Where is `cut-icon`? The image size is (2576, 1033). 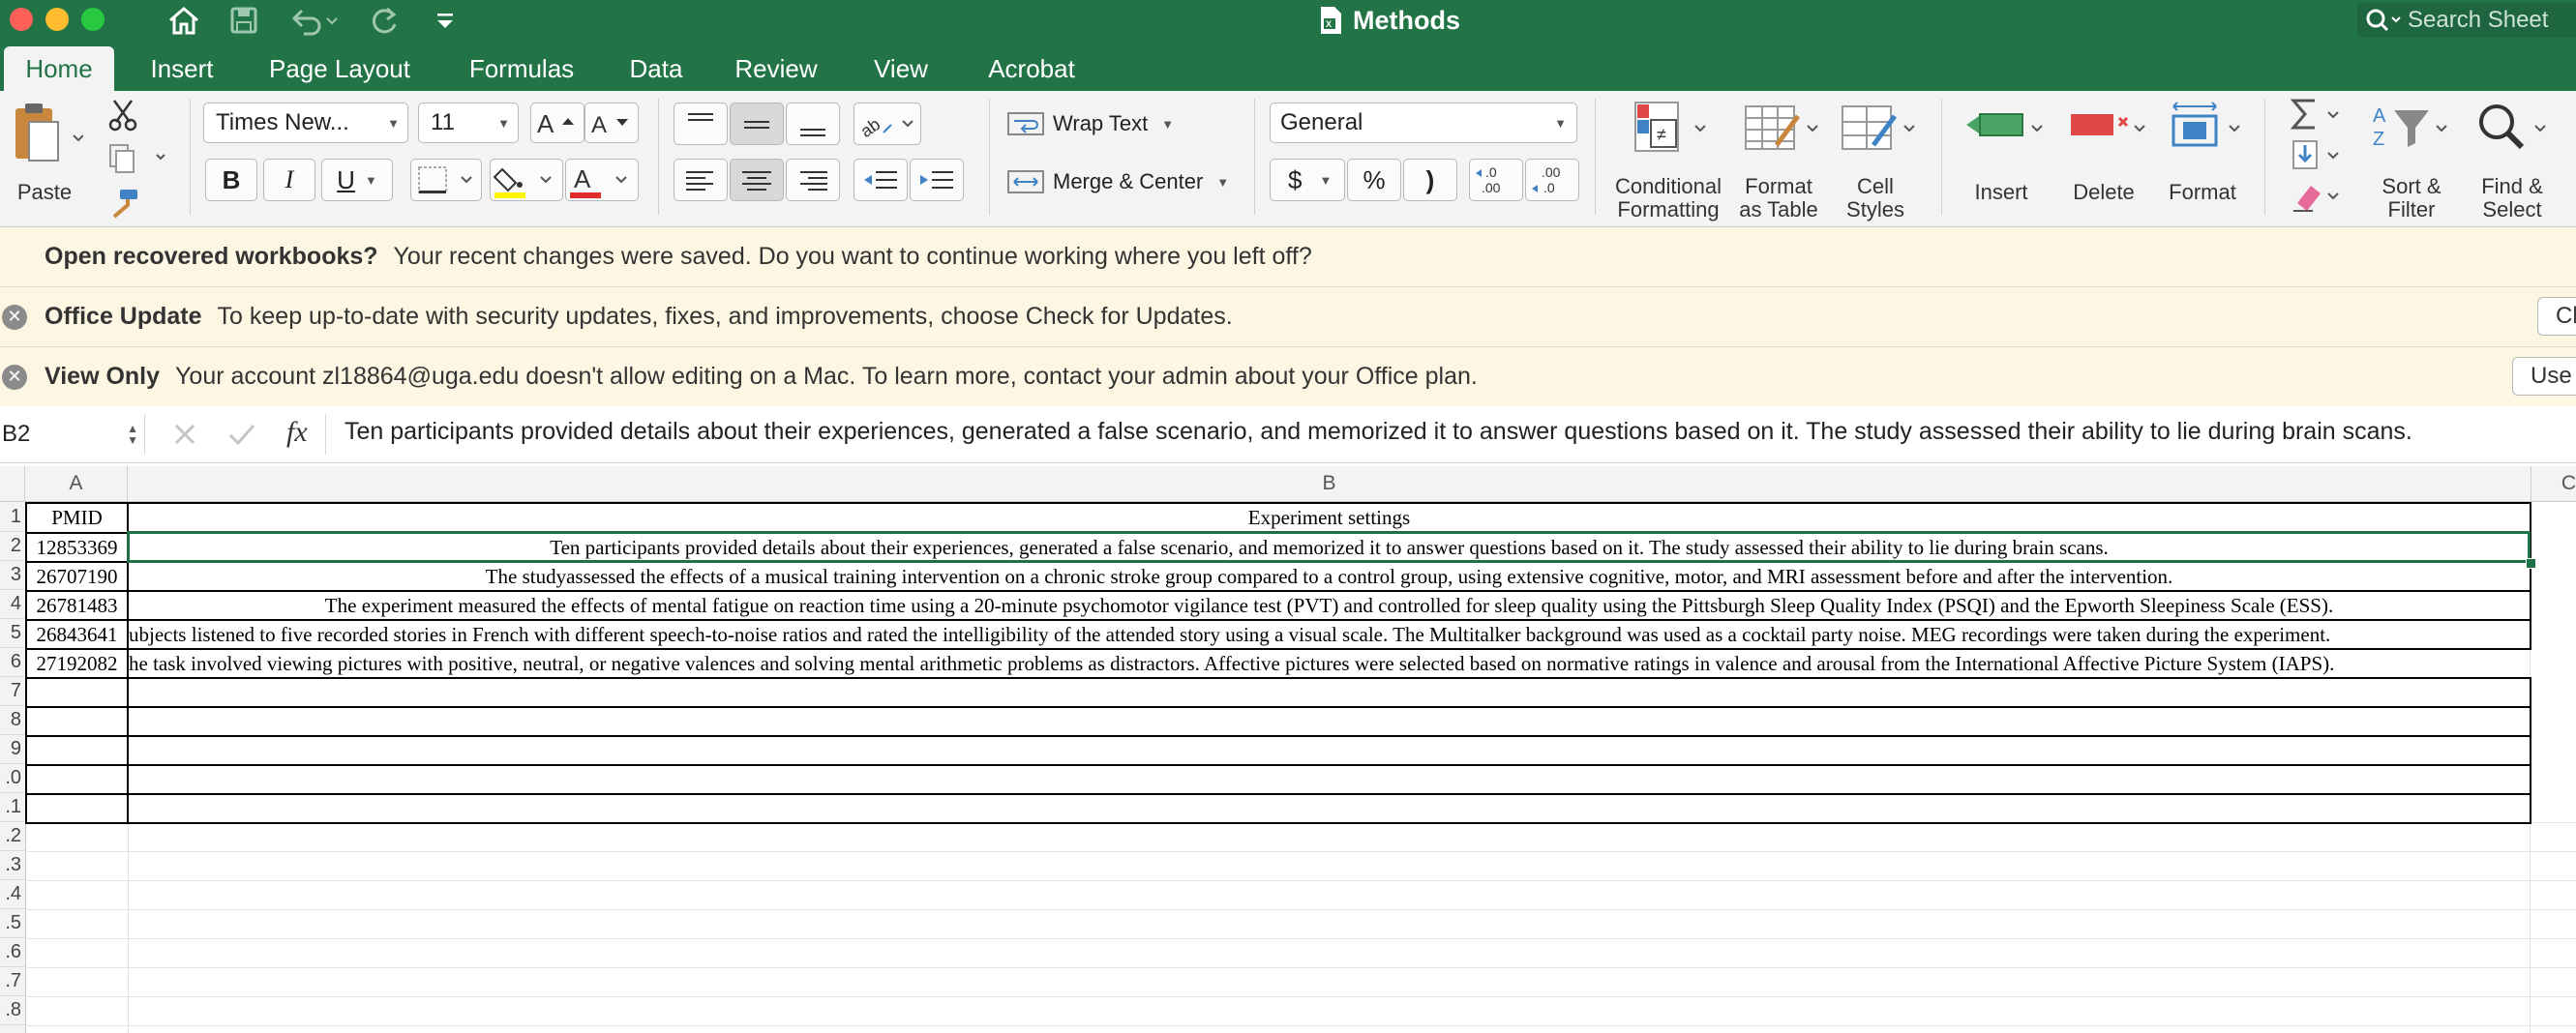 cut-icon is located at coordinates (122, 115).